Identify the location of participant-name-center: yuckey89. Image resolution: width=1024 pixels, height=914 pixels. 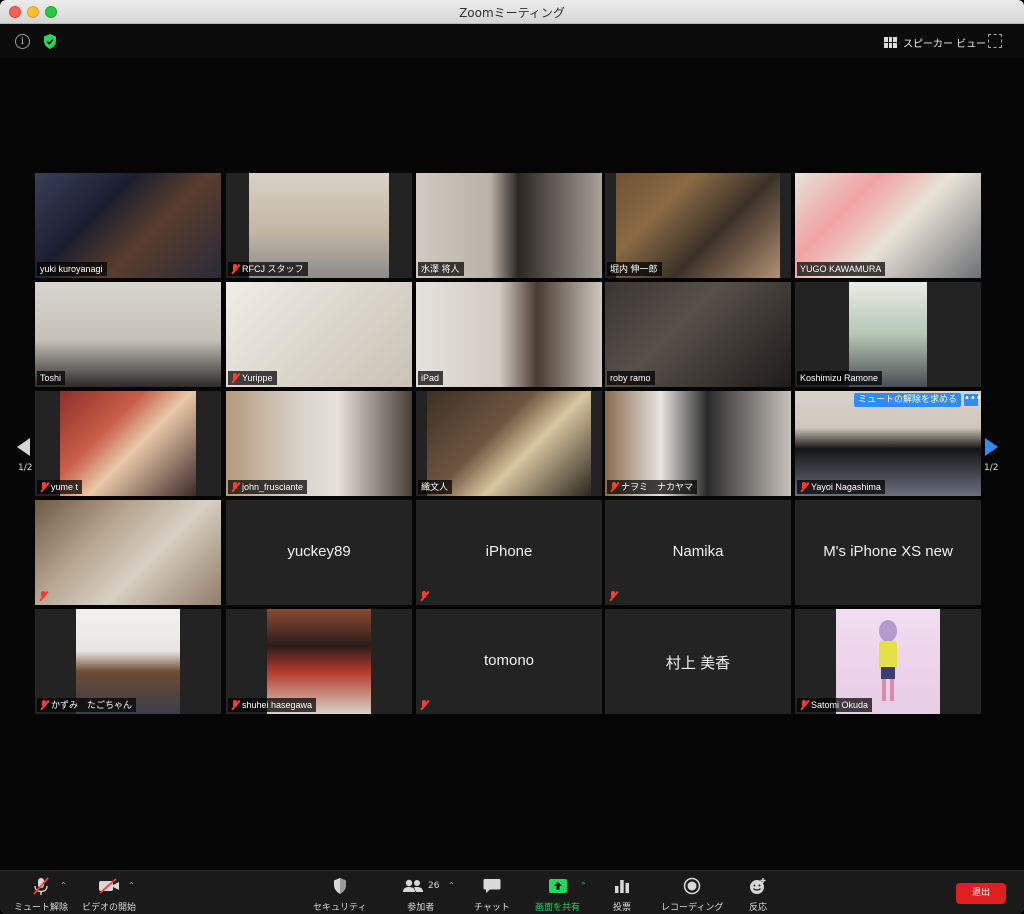
(319, 551).